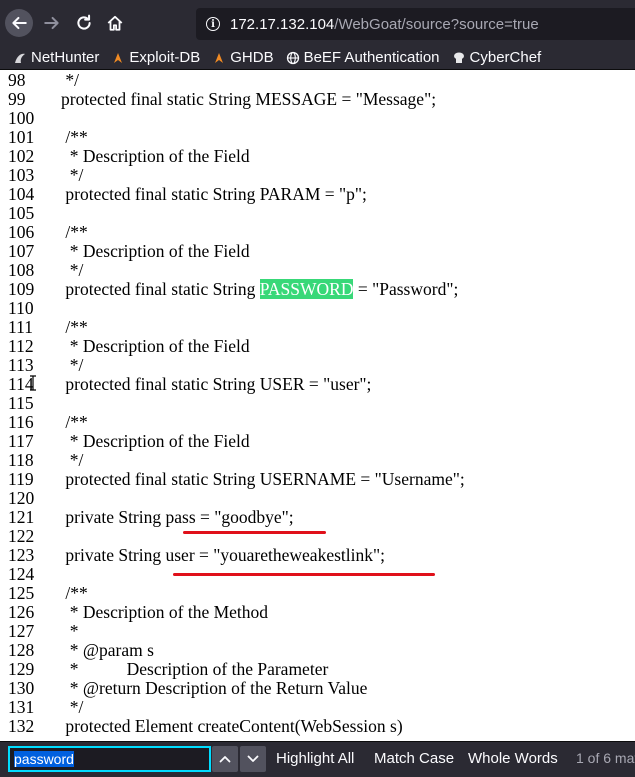  Describe the element at coordinates (21, 251) in the screenshot. I see `line-number: 107` at that location.